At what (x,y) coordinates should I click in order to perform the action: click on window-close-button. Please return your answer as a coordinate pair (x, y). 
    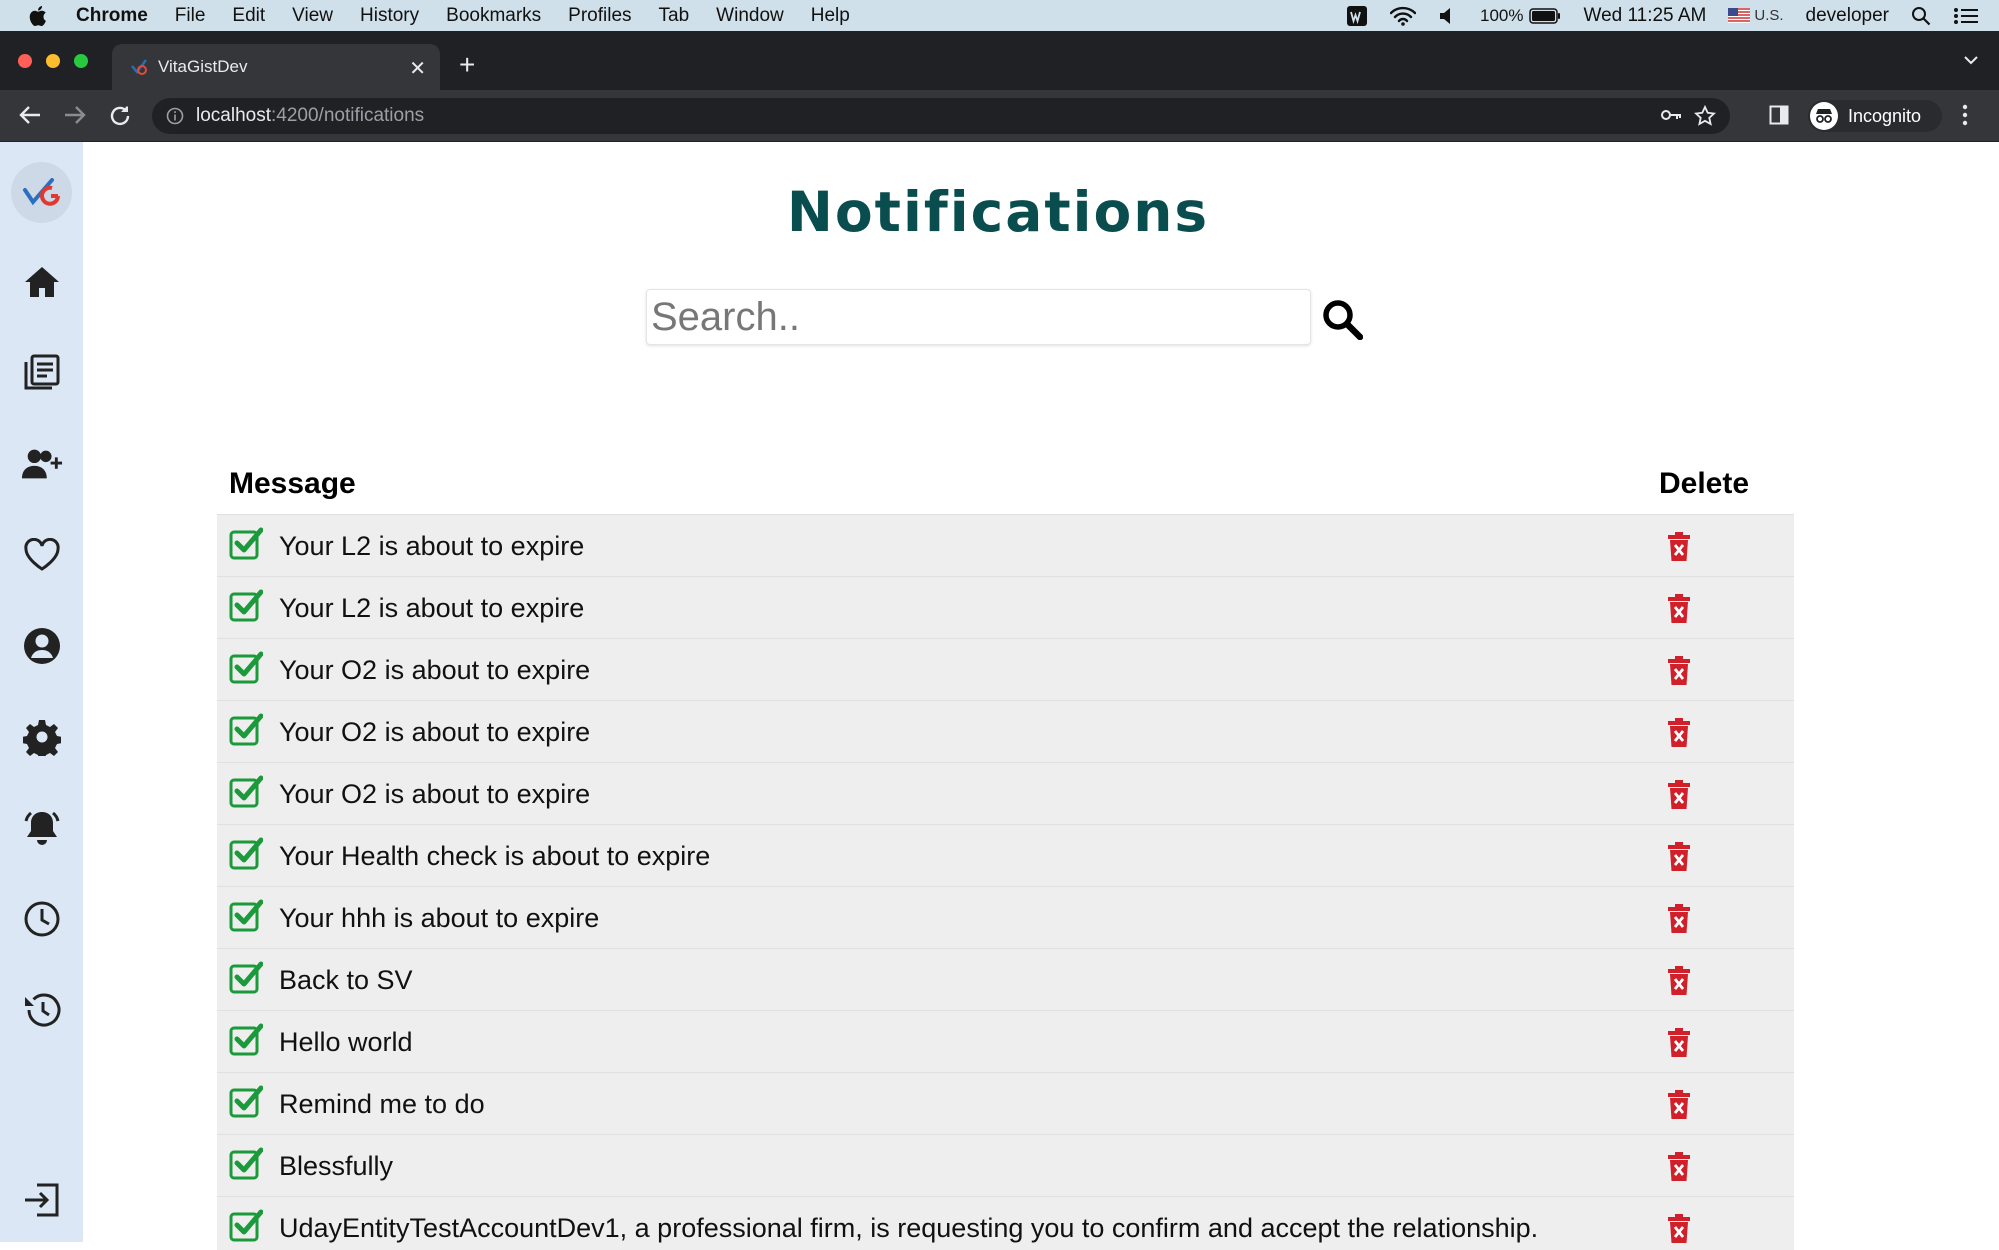
    Looking at the image, I should click on (25, 61).